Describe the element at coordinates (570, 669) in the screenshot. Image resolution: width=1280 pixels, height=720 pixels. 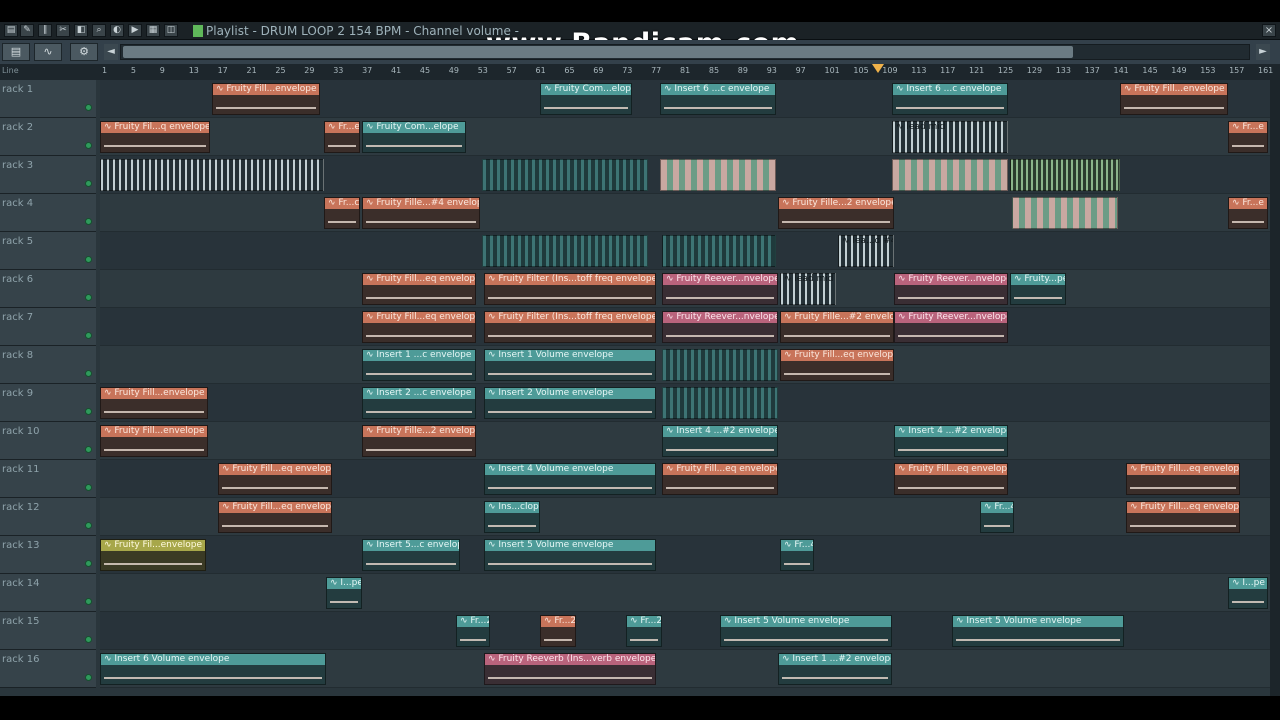
I see `automation-clip: ∿ Fruity Reeverb (Ins...verb envelope` at that location.